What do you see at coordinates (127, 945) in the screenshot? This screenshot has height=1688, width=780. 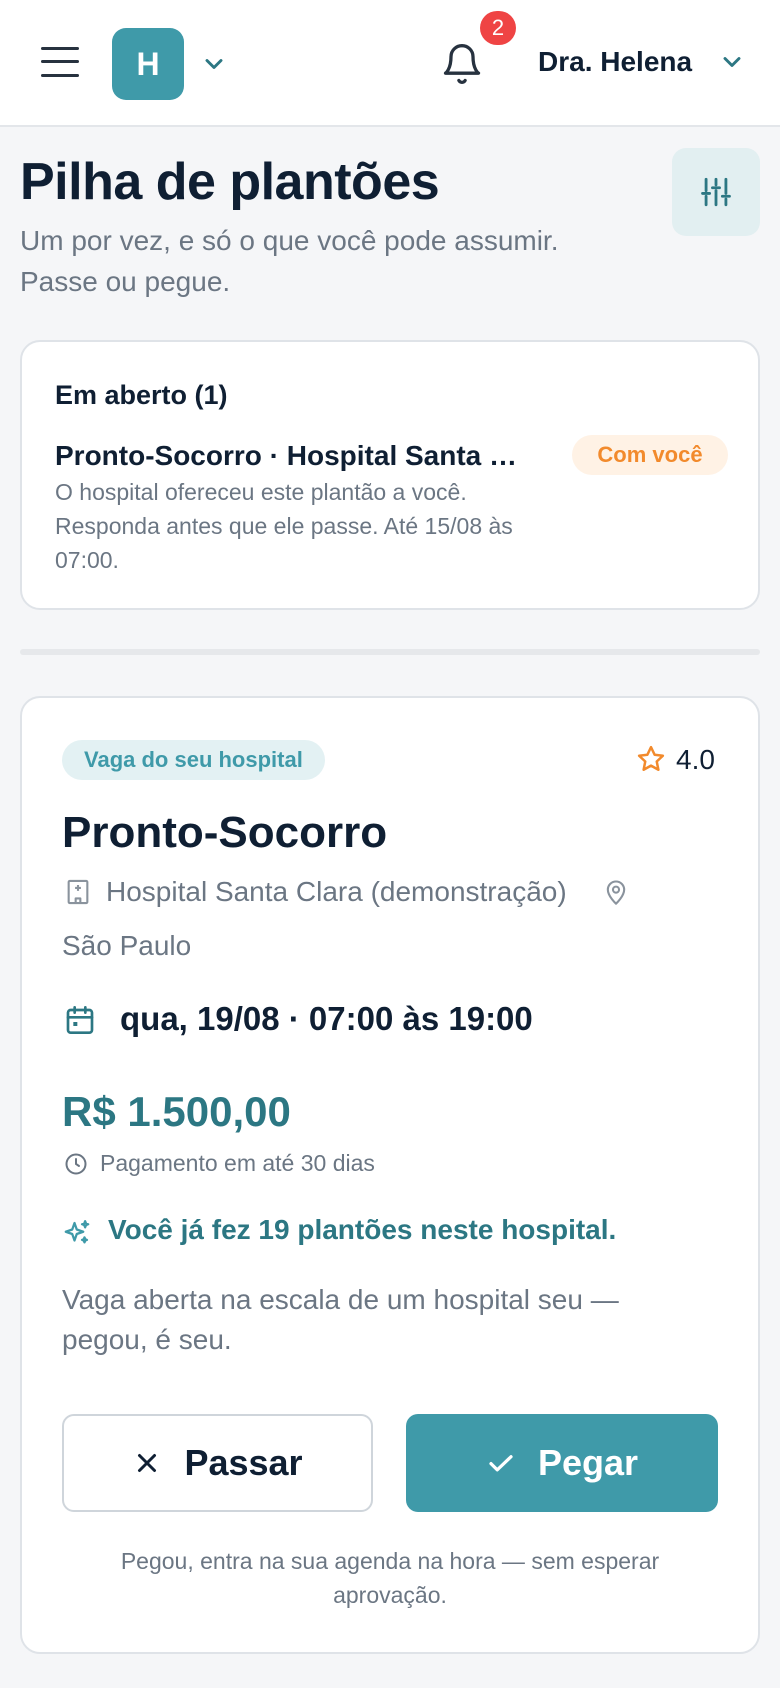 I see `hospital-city: São Paulo` at bounding box center [127, 945].